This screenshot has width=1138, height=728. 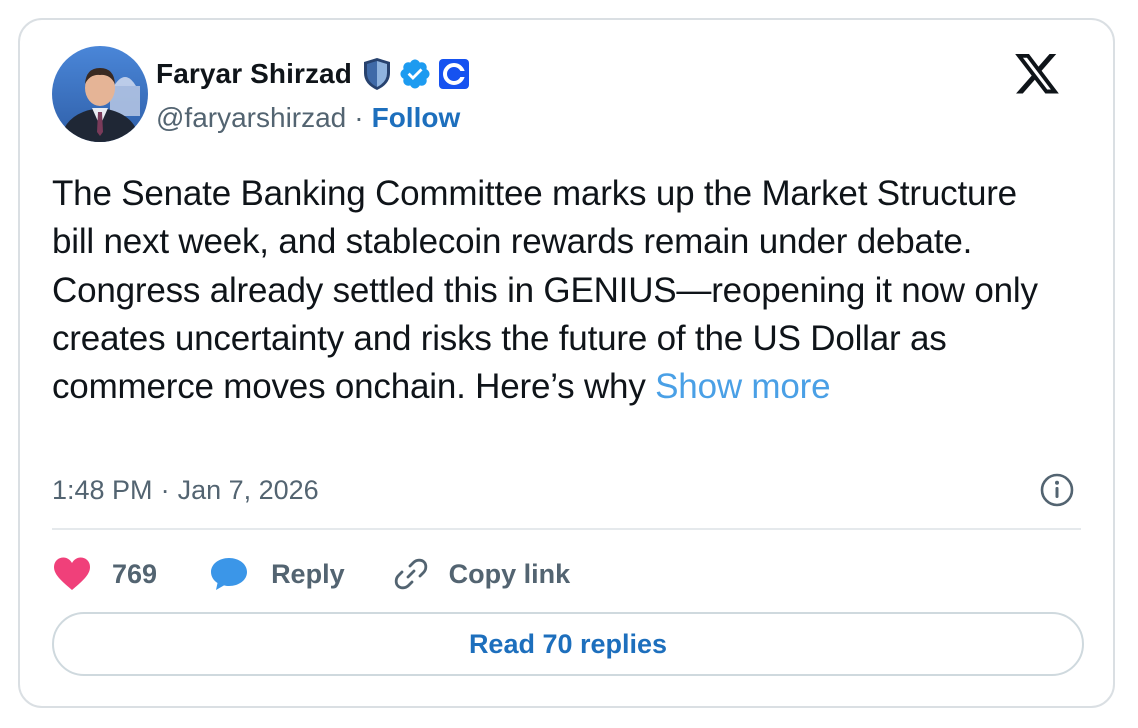 I want to click on tweet-time: 1:48 PM, so click(x=102, y=489).